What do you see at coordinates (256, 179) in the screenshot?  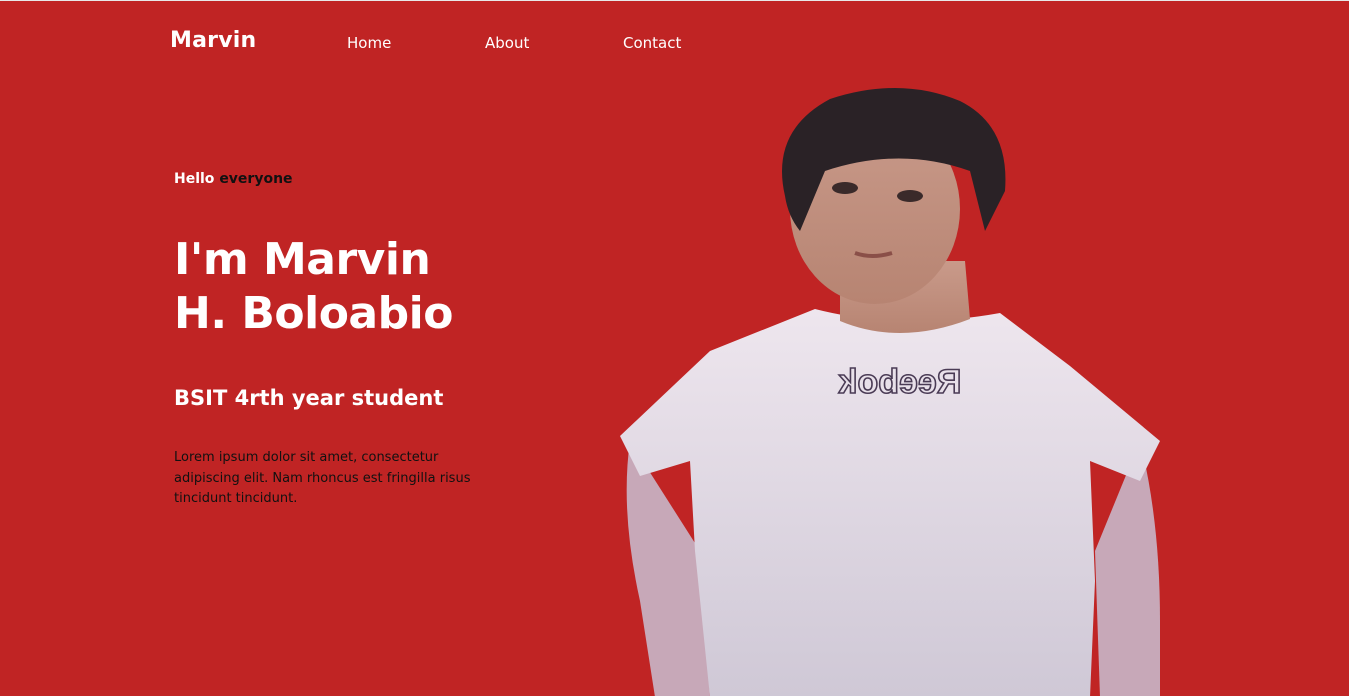 I see `greeting-everyone: everyone` at bounding box center [256, 179].